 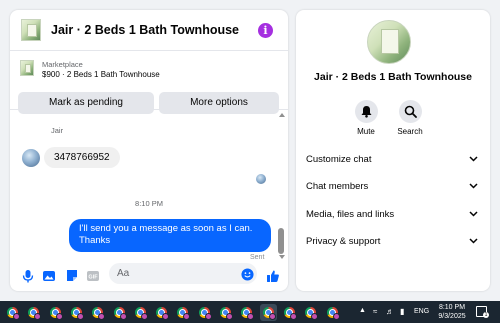 I want to click on emoji-icon, so click(x=247, y=274).